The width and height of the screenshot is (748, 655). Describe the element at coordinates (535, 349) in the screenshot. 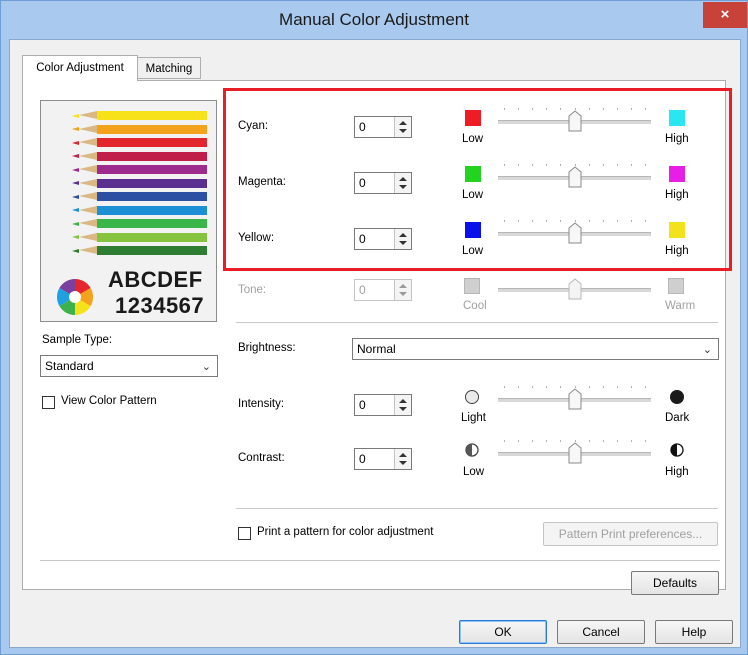

I see `brightness-dropdown: Normal ⌄` at that location.